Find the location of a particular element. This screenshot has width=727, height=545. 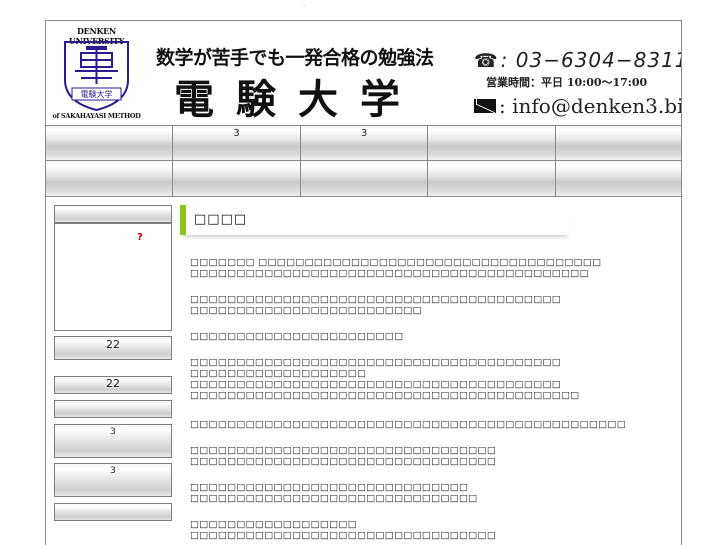

sidebar-item-5: 3 is located at coordinates (113, 480).